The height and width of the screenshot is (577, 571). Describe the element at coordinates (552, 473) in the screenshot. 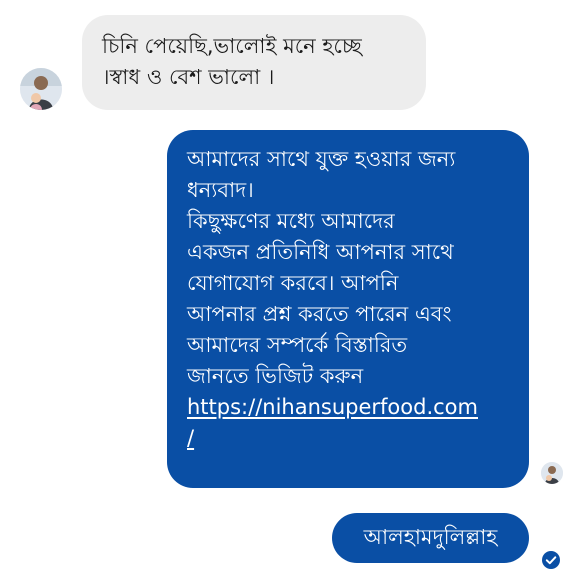

I see `seen-avatar-icon` at that location.